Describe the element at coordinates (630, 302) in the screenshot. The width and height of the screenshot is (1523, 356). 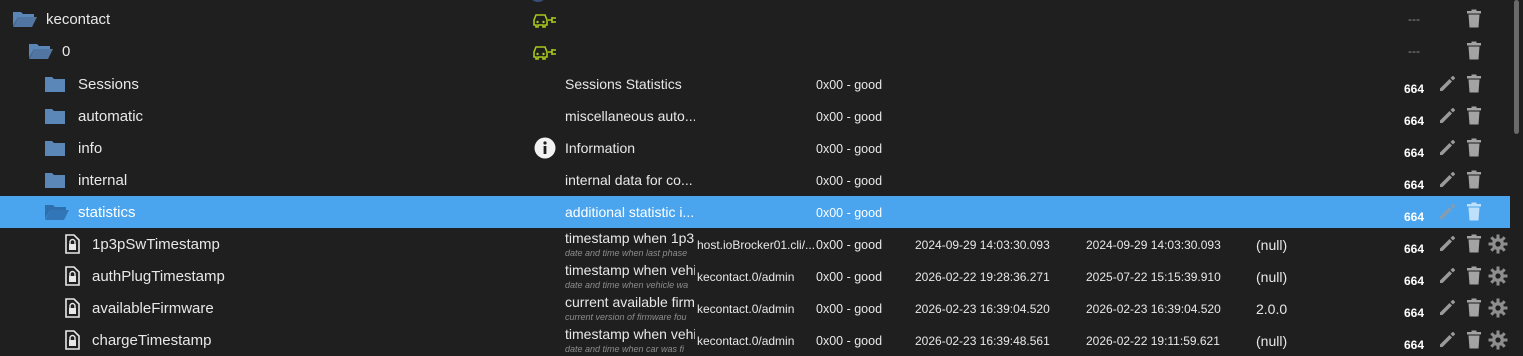
I see `object-description: current available firm` at that location.